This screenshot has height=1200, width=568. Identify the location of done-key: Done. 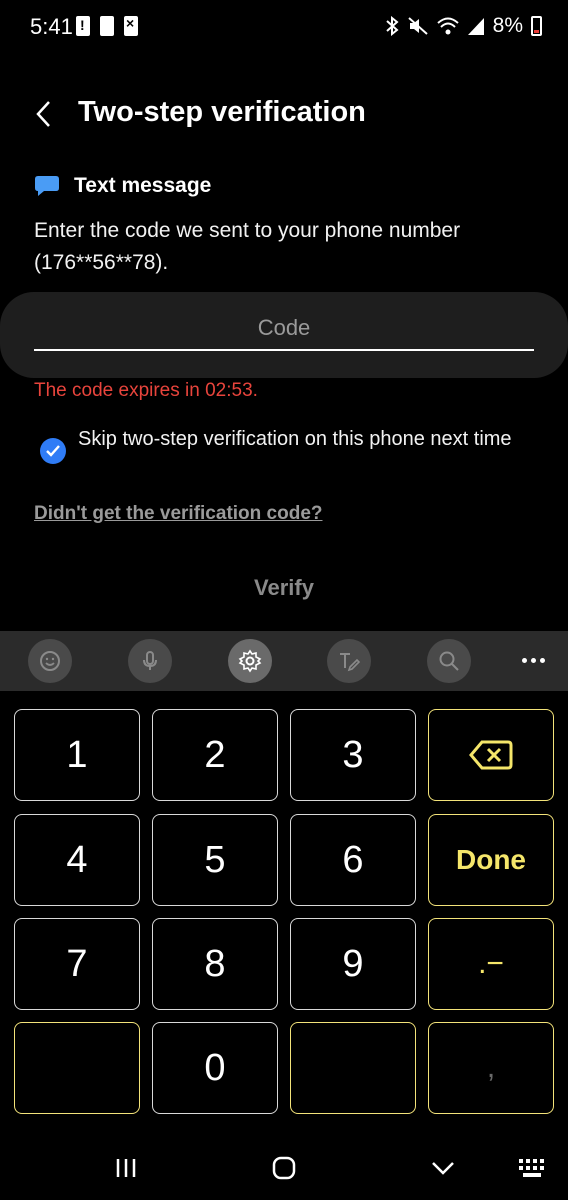
(491, 860).